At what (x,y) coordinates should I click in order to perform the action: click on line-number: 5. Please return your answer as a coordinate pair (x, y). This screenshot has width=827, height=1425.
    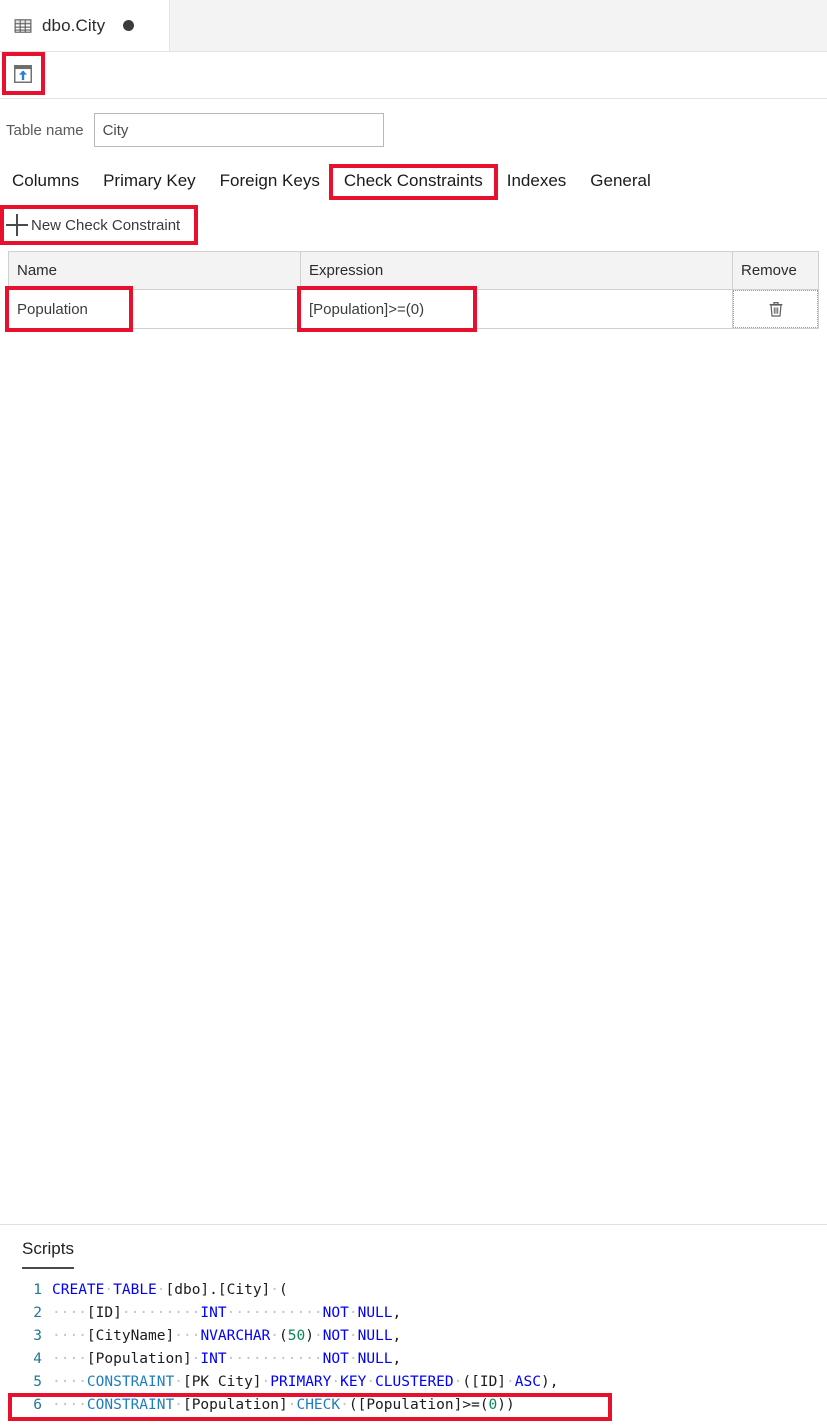
    Looking at the image, I should click on (37, 1382).